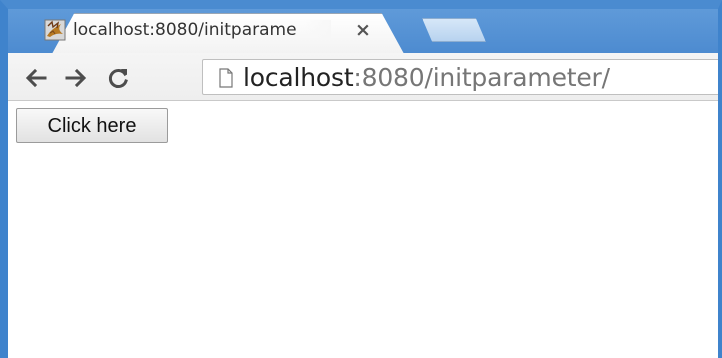 Image resolution: width=722 pixels, height=358 pixels. I want to click on tab-title: localhost:8080/initparame, so click(202, 30).